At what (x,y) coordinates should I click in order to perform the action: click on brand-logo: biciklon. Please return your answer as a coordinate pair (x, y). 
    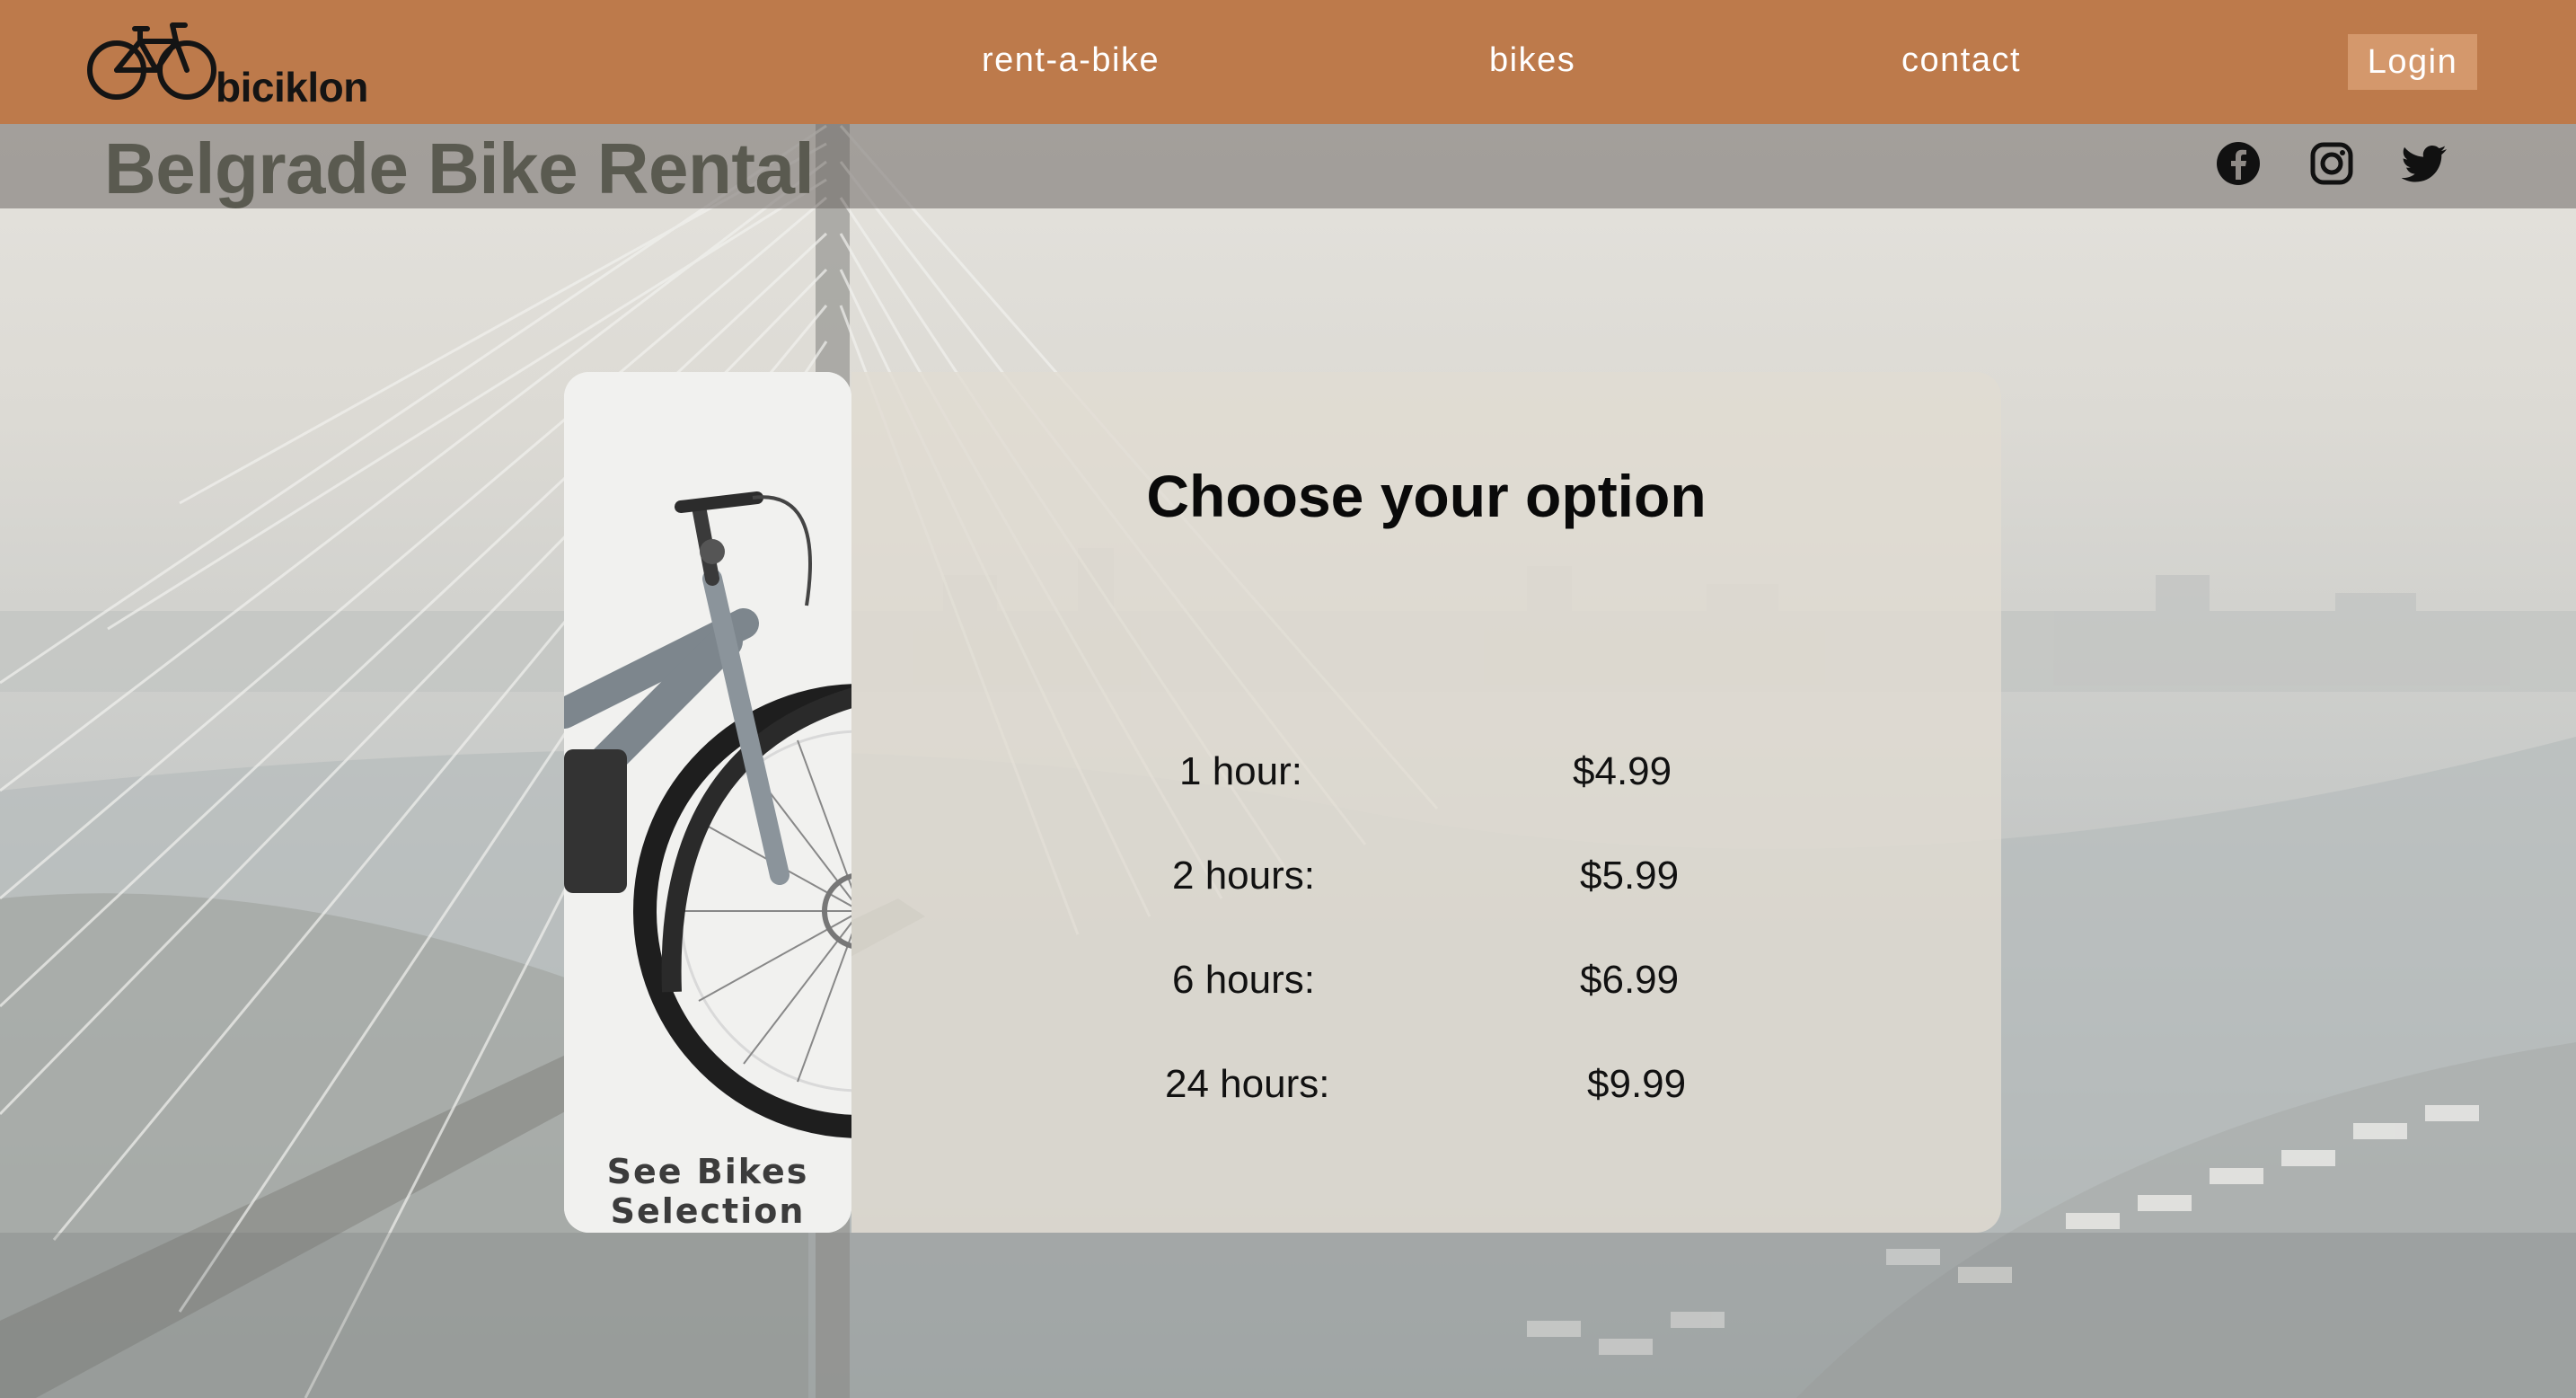
    Looking at the image, I should click on (237, 65).